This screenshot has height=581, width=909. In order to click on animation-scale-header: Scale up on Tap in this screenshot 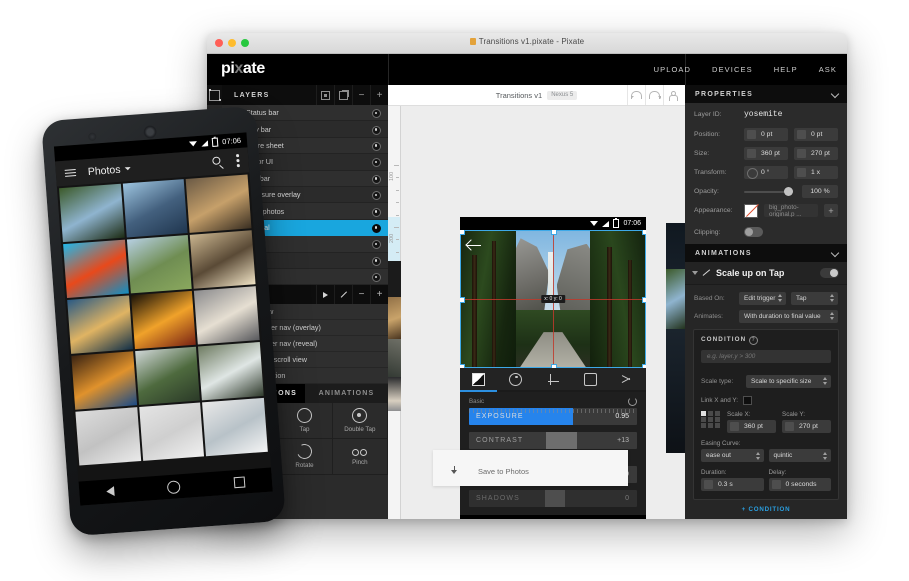, I will do `click(766, 273)`.